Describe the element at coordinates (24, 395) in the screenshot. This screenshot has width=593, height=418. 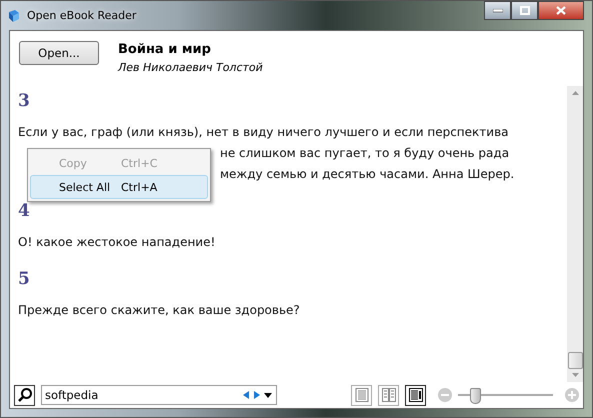
I see `search-button` at that location.